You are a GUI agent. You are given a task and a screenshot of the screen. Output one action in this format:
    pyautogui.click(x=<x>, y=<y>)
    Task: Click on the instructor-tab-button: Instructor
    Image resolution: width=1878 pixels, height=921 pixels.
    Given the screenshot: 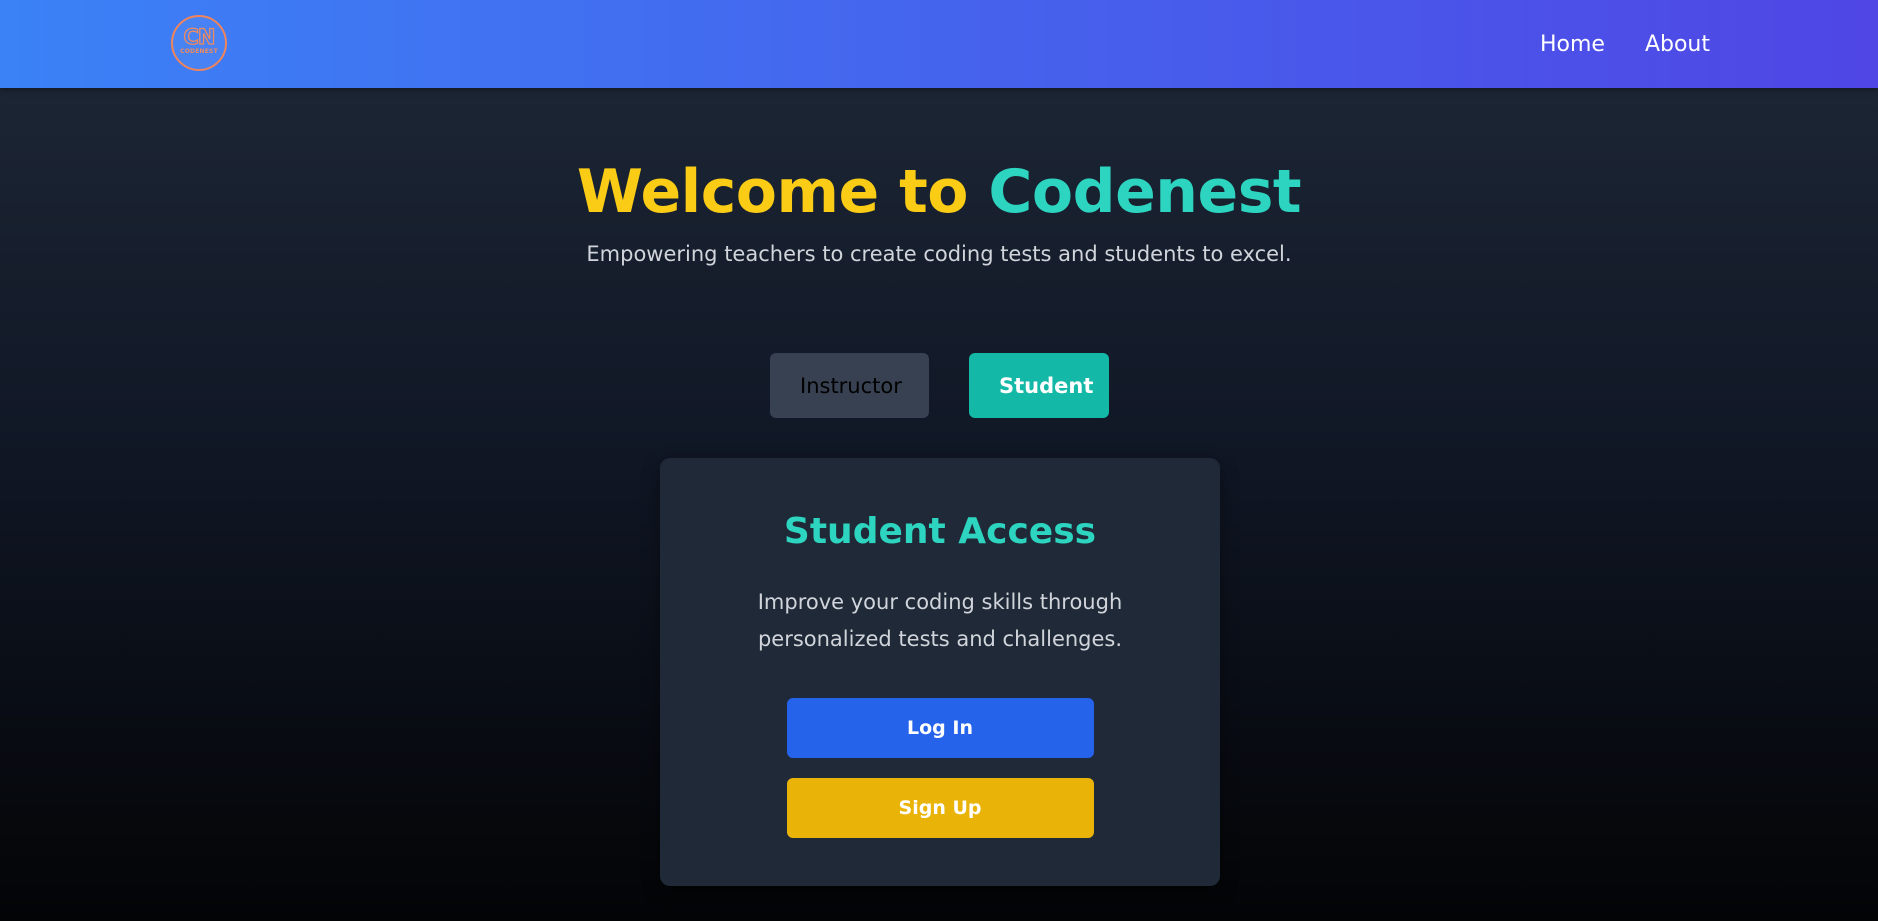 What is the action you would take?
    pyautogui.click(x=849, y=385)
    